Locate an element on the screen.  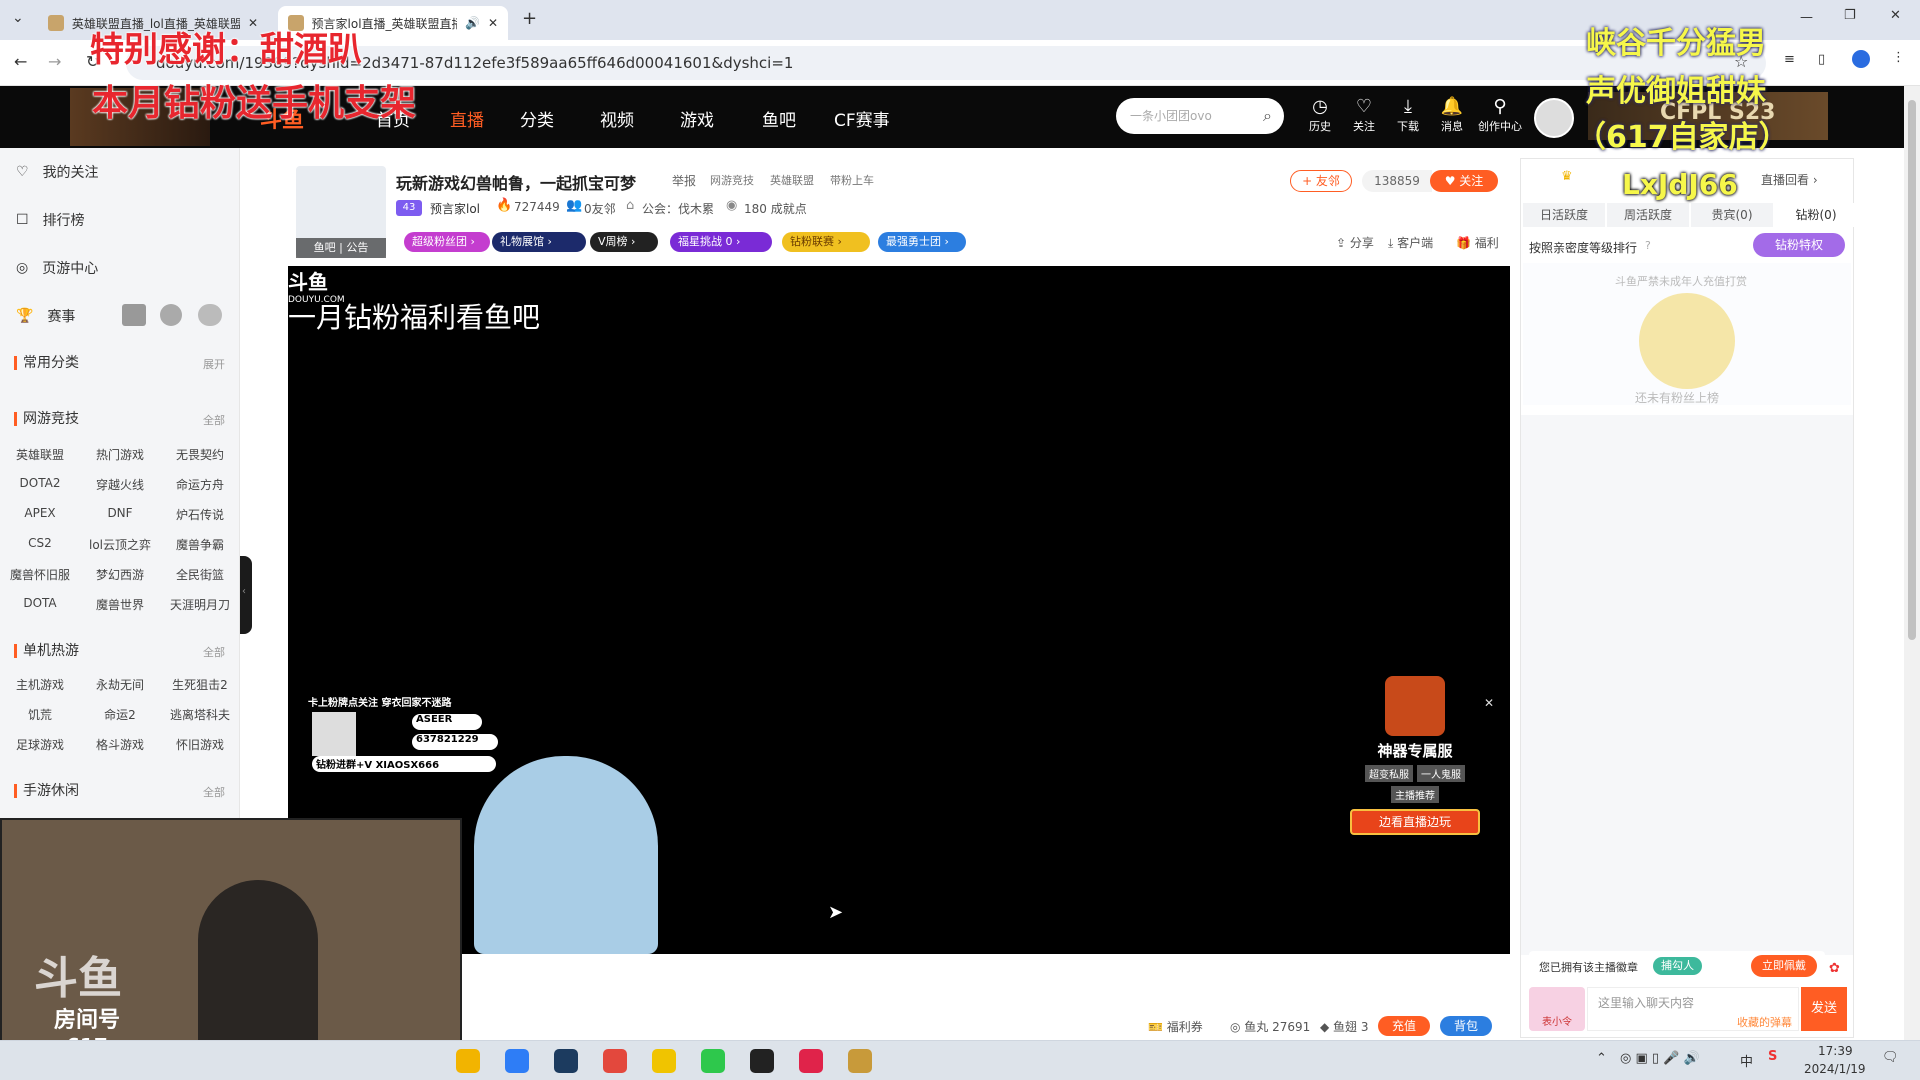
game-link: lol云顶之弈 is located at coordinates (120, 544).